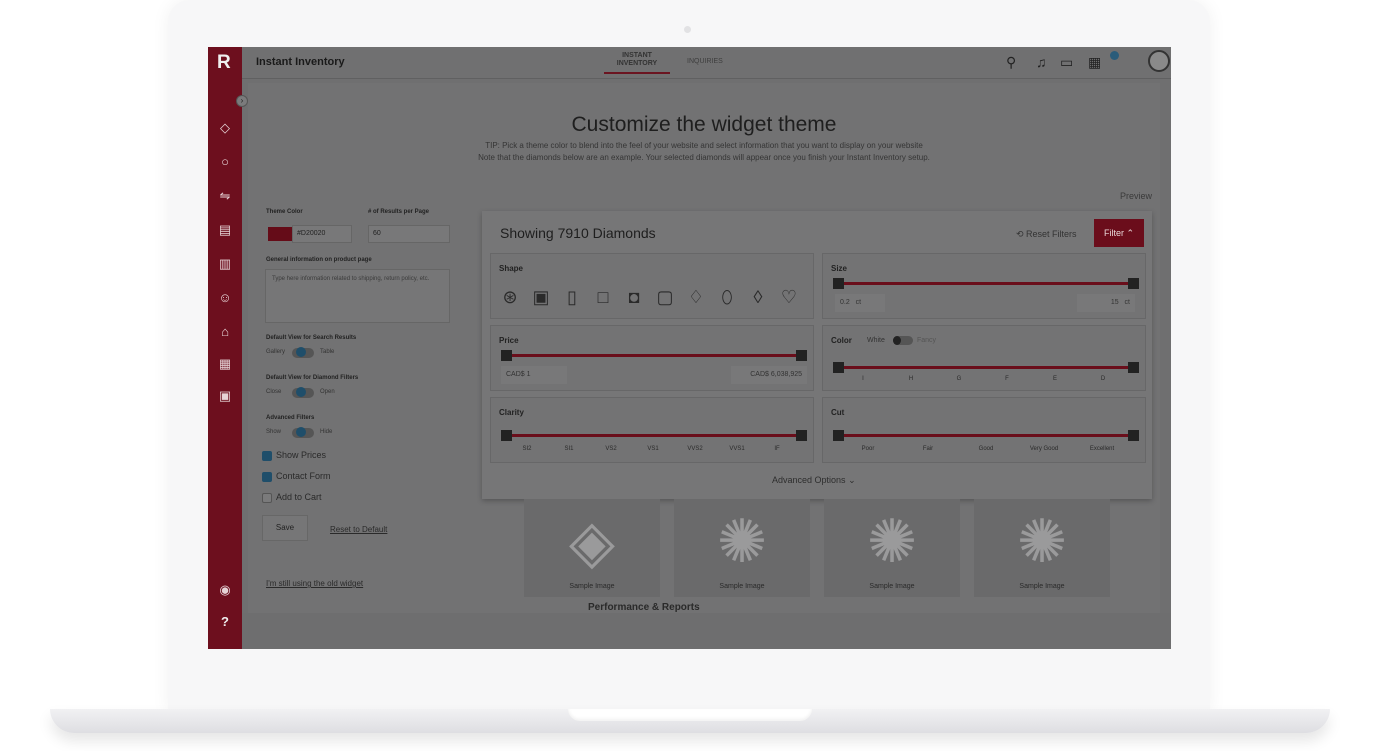 This screenshot has width=1378, height=751. I want to click on clarity-tick: VS1, so click(653, 449).